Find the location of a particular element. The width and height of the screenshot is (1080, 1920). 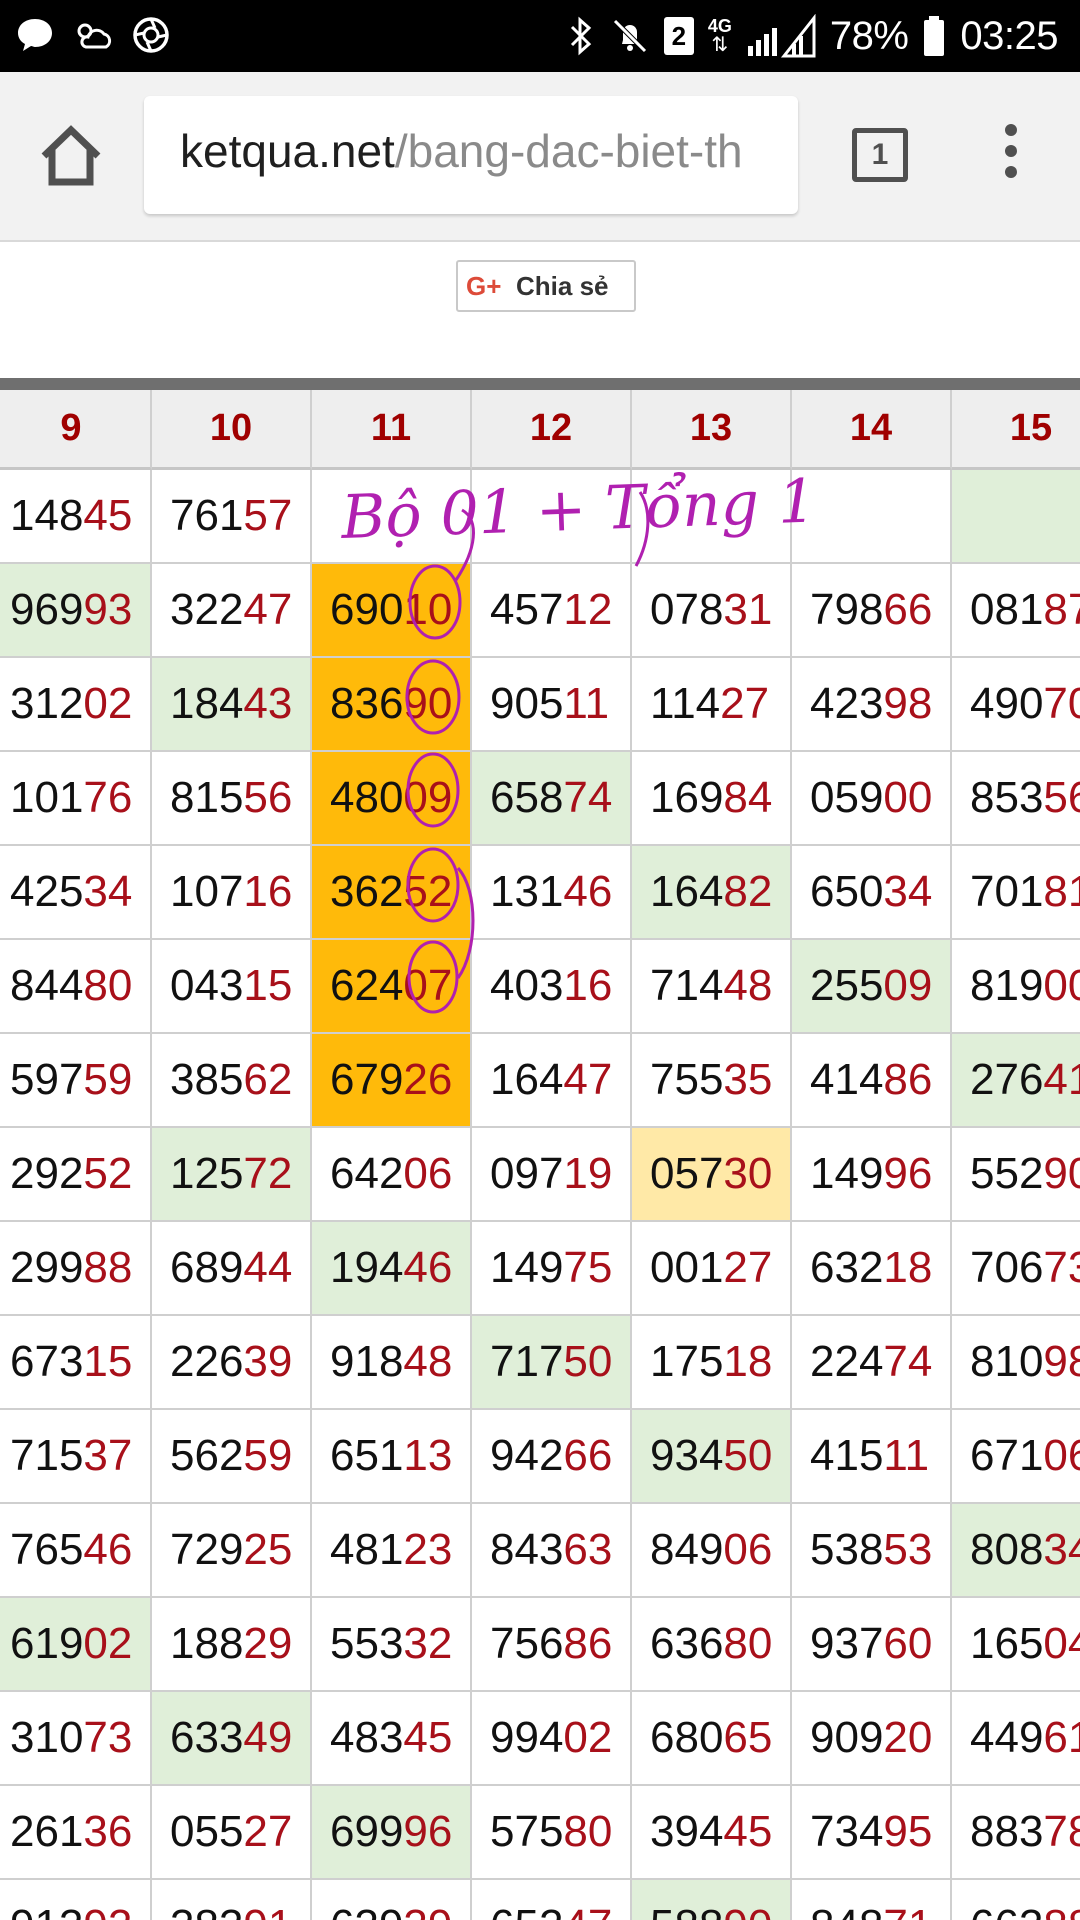

number-prefix: 457 is located at coordinates (527, 609).